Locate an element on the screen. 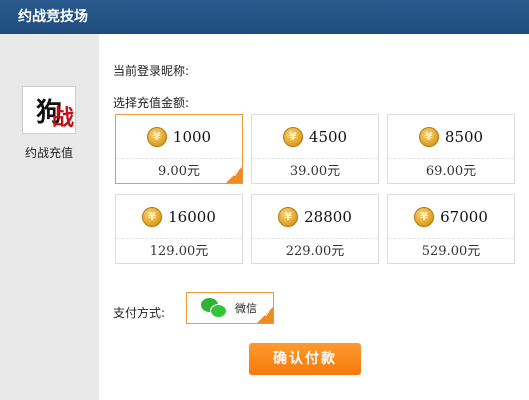 Image resolution: width=529 pixels, height=400 pixels. wechat-icon is located at coordinates (214, 308).